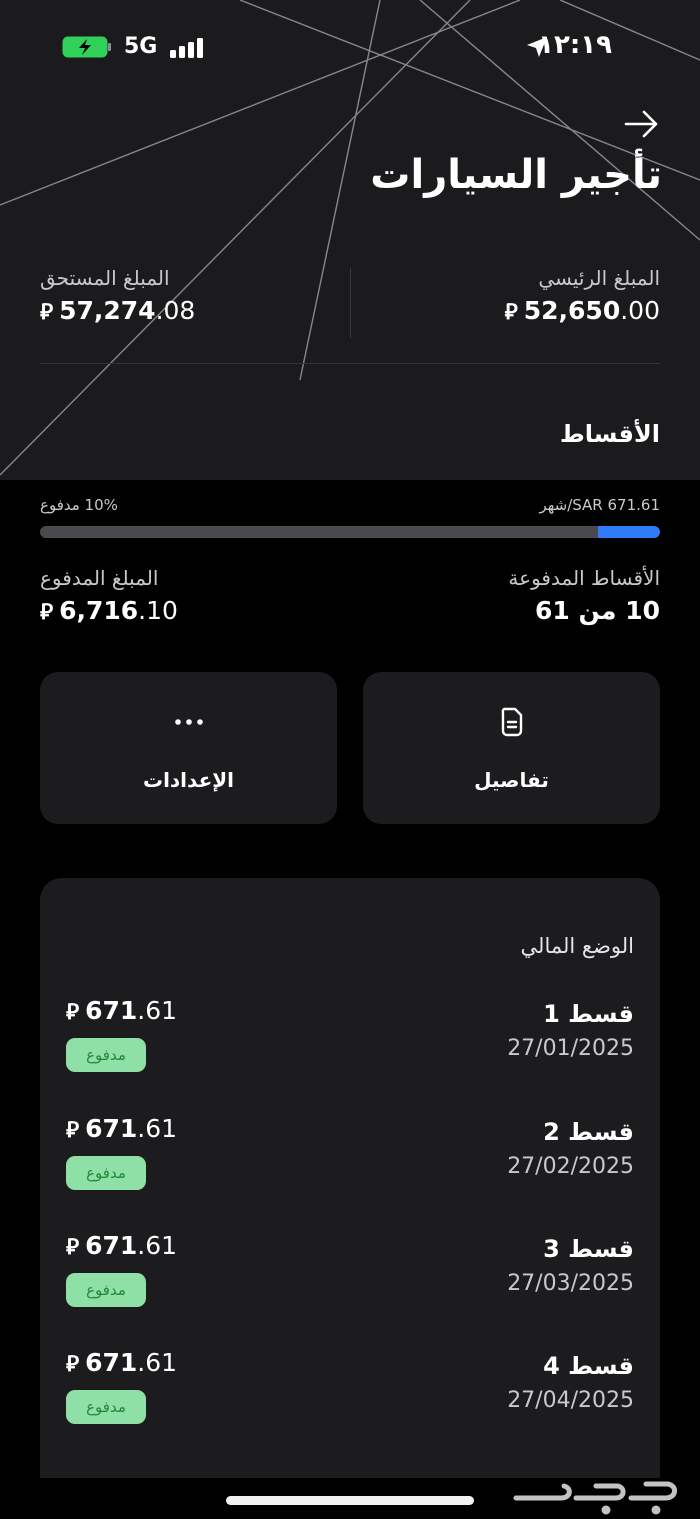 The width and height of the screenshot is (700, 1519). What do you see at coordinates (629, 532) in the screenshot?
I see `installments-progress-fill` at bounding box center [629, 532].